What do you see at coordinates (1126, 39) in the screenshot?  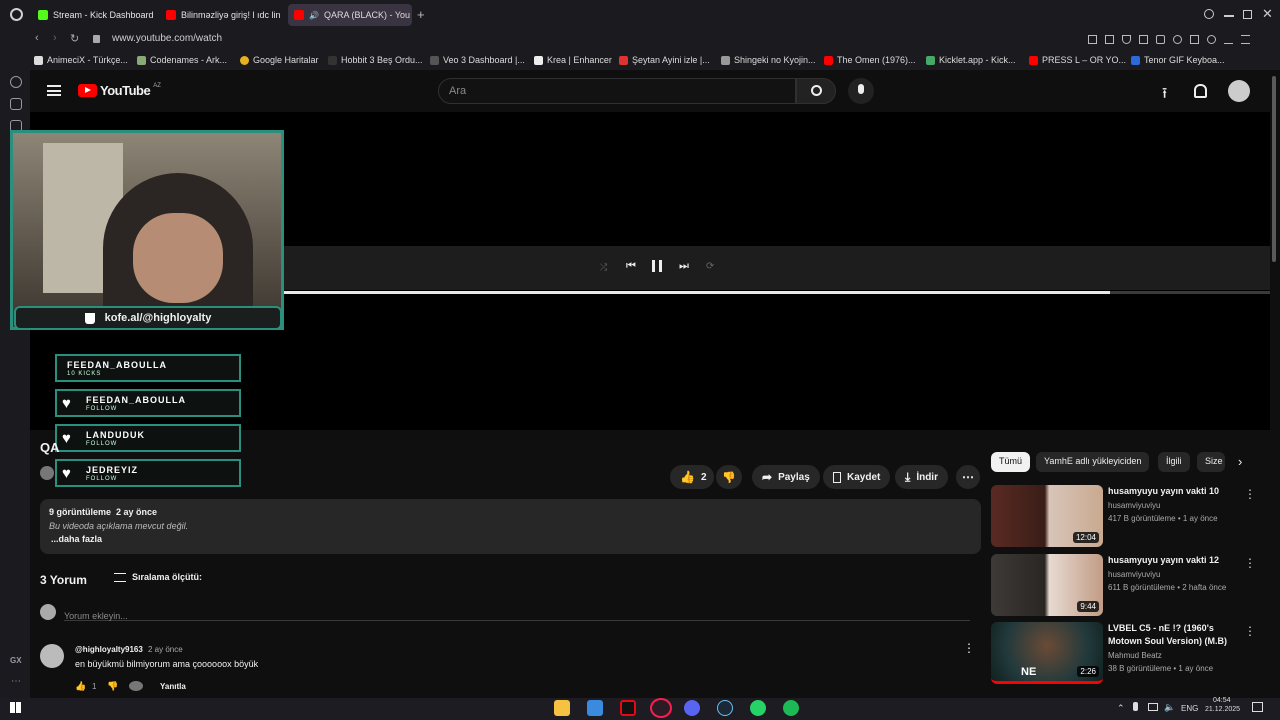 I see `shield-icon` at bounding box center [1126, 39].